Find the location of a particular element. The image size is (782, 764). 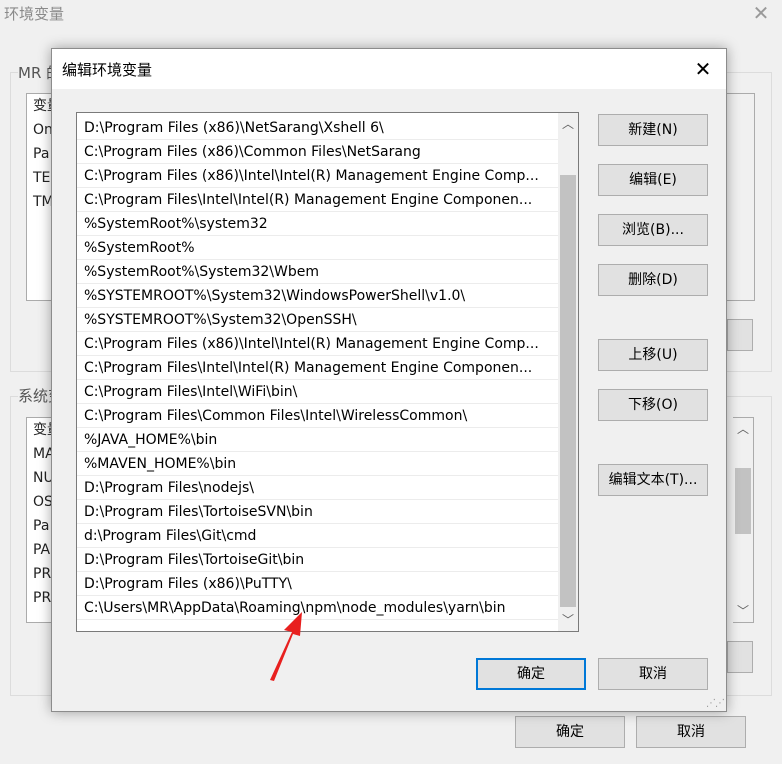

path-list-scrollbar: ︿ ﹀ is located at coordinates (568, 372).